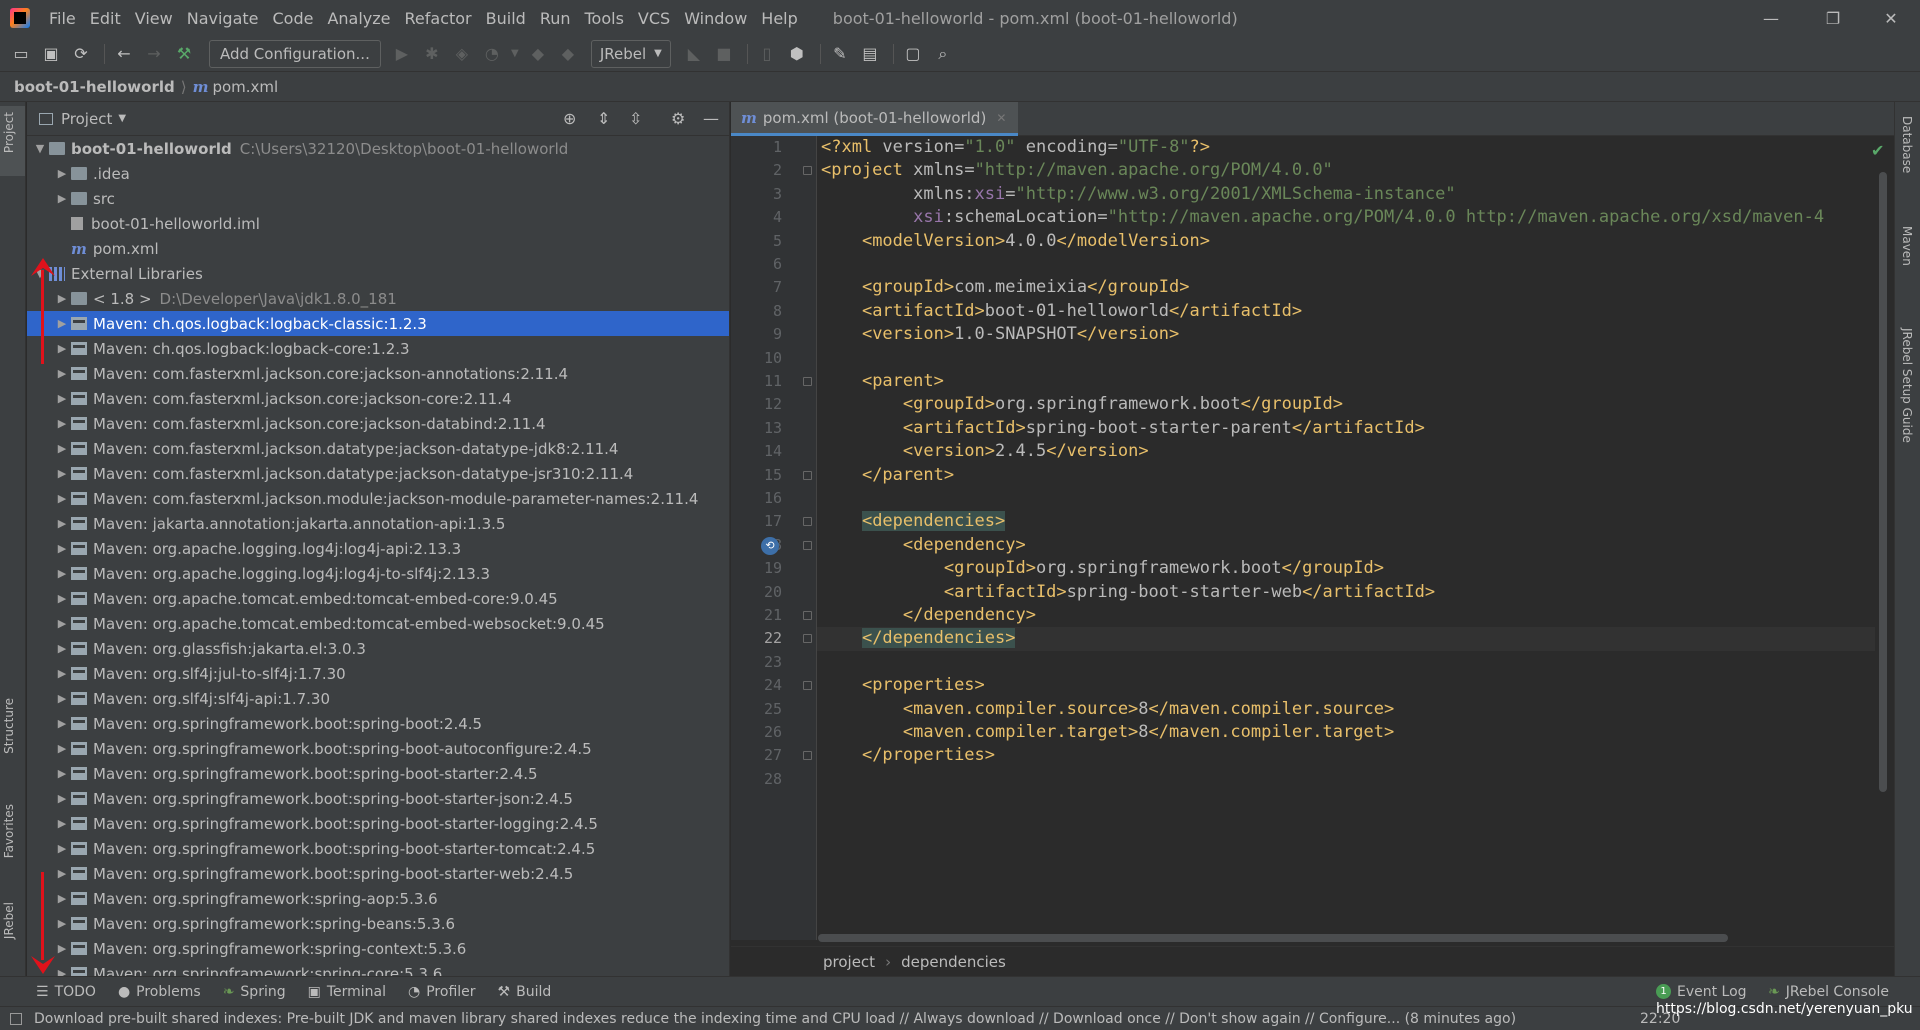 The image size is (1920, 1030). I want to click on tab-database: Database, so click(1907, 144).